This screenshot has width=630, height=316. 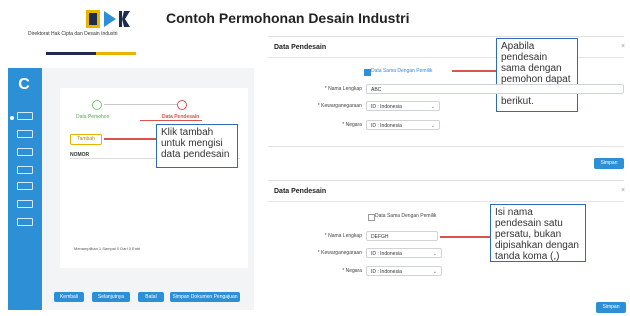 I want to click on panel2-negara-value: ID : Indonesia, so click(x=386, y=272).